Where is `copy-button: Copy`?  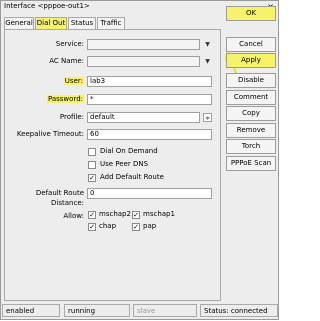 copy-button: Copy is located at coordinates (251, 113).